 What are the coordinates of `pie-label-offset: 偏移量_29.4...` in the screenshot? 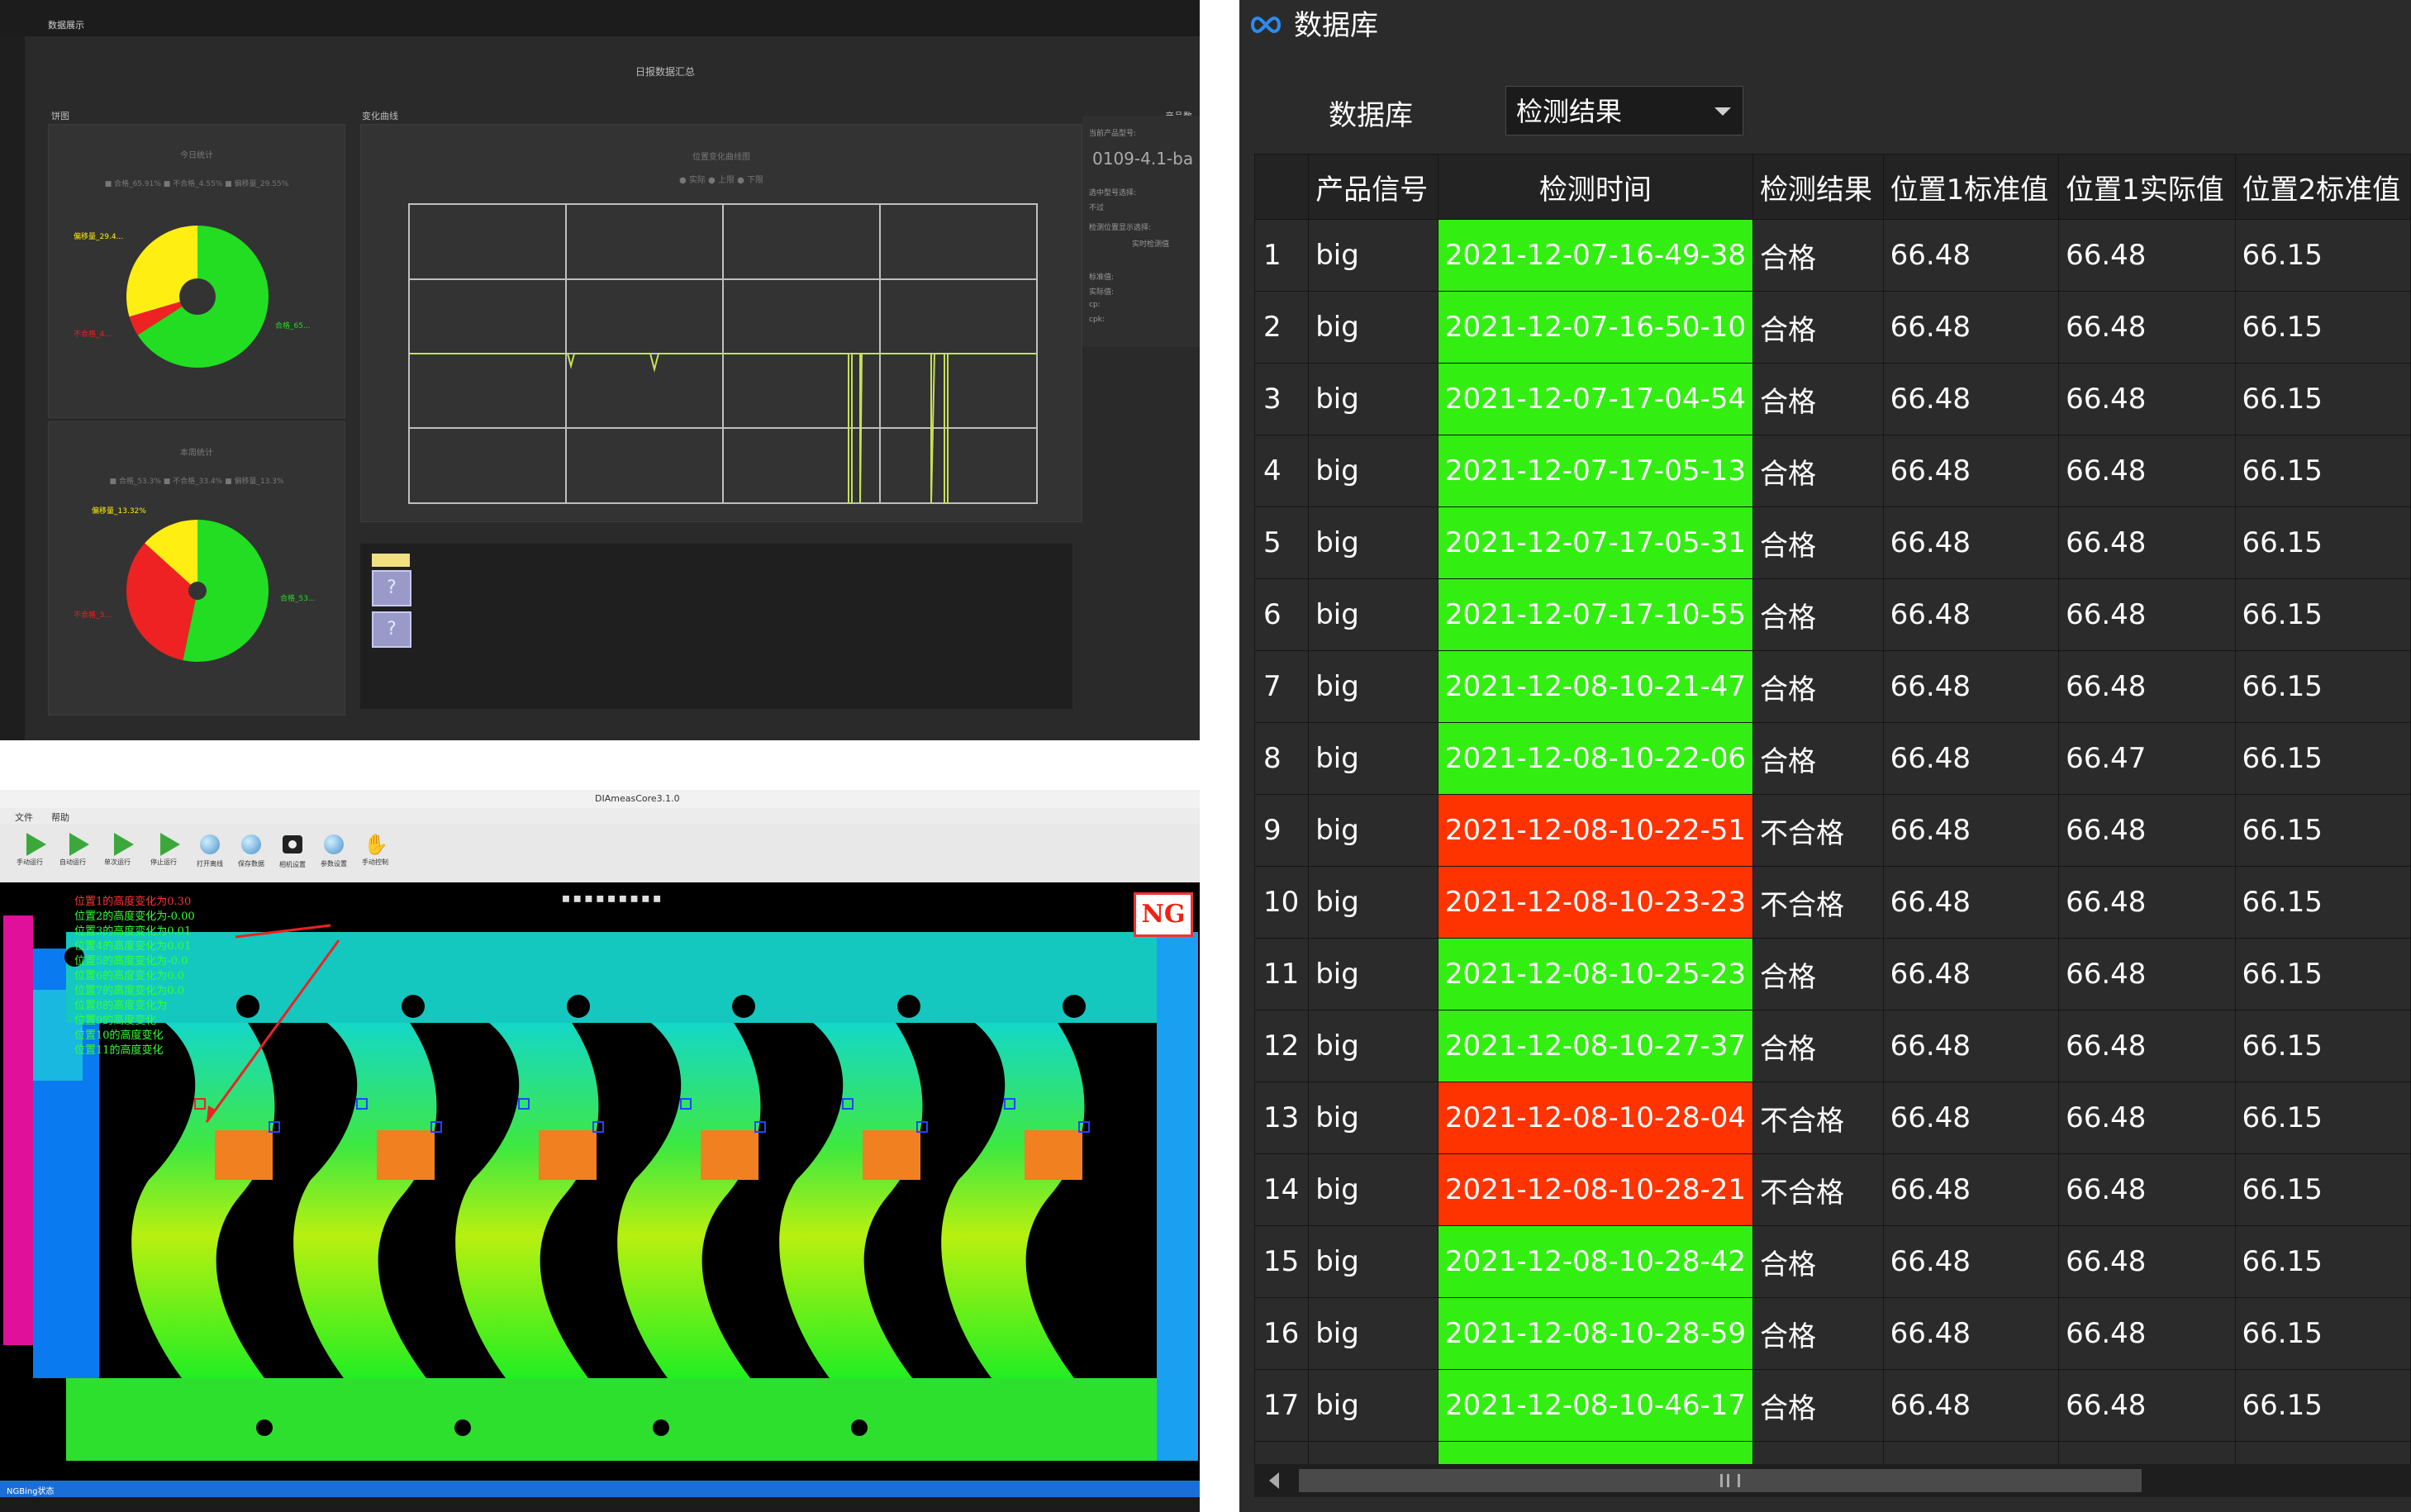 It's located at (99, 237).